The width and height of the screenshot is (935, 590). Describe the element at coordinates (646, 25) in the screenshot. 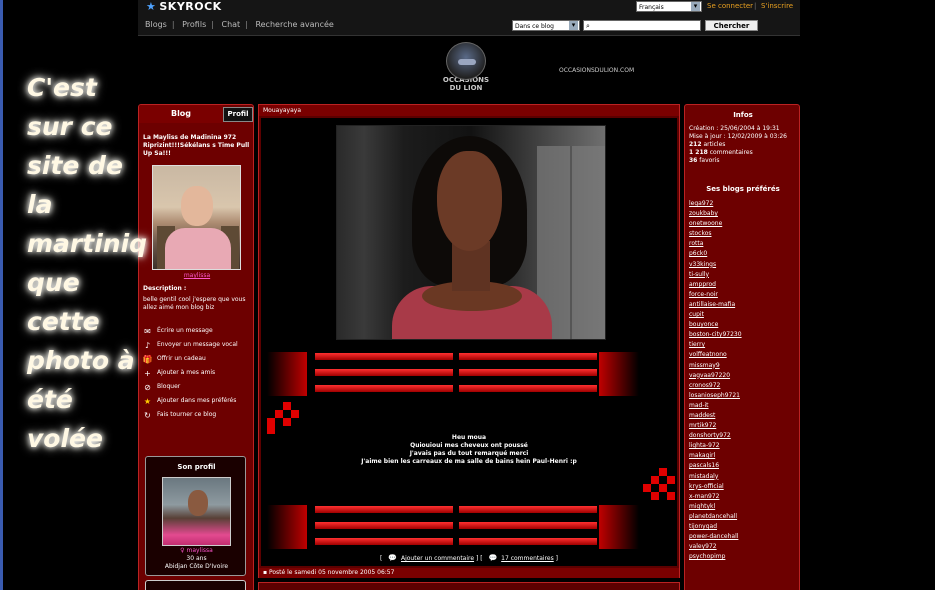

I see `search-input` at that location.